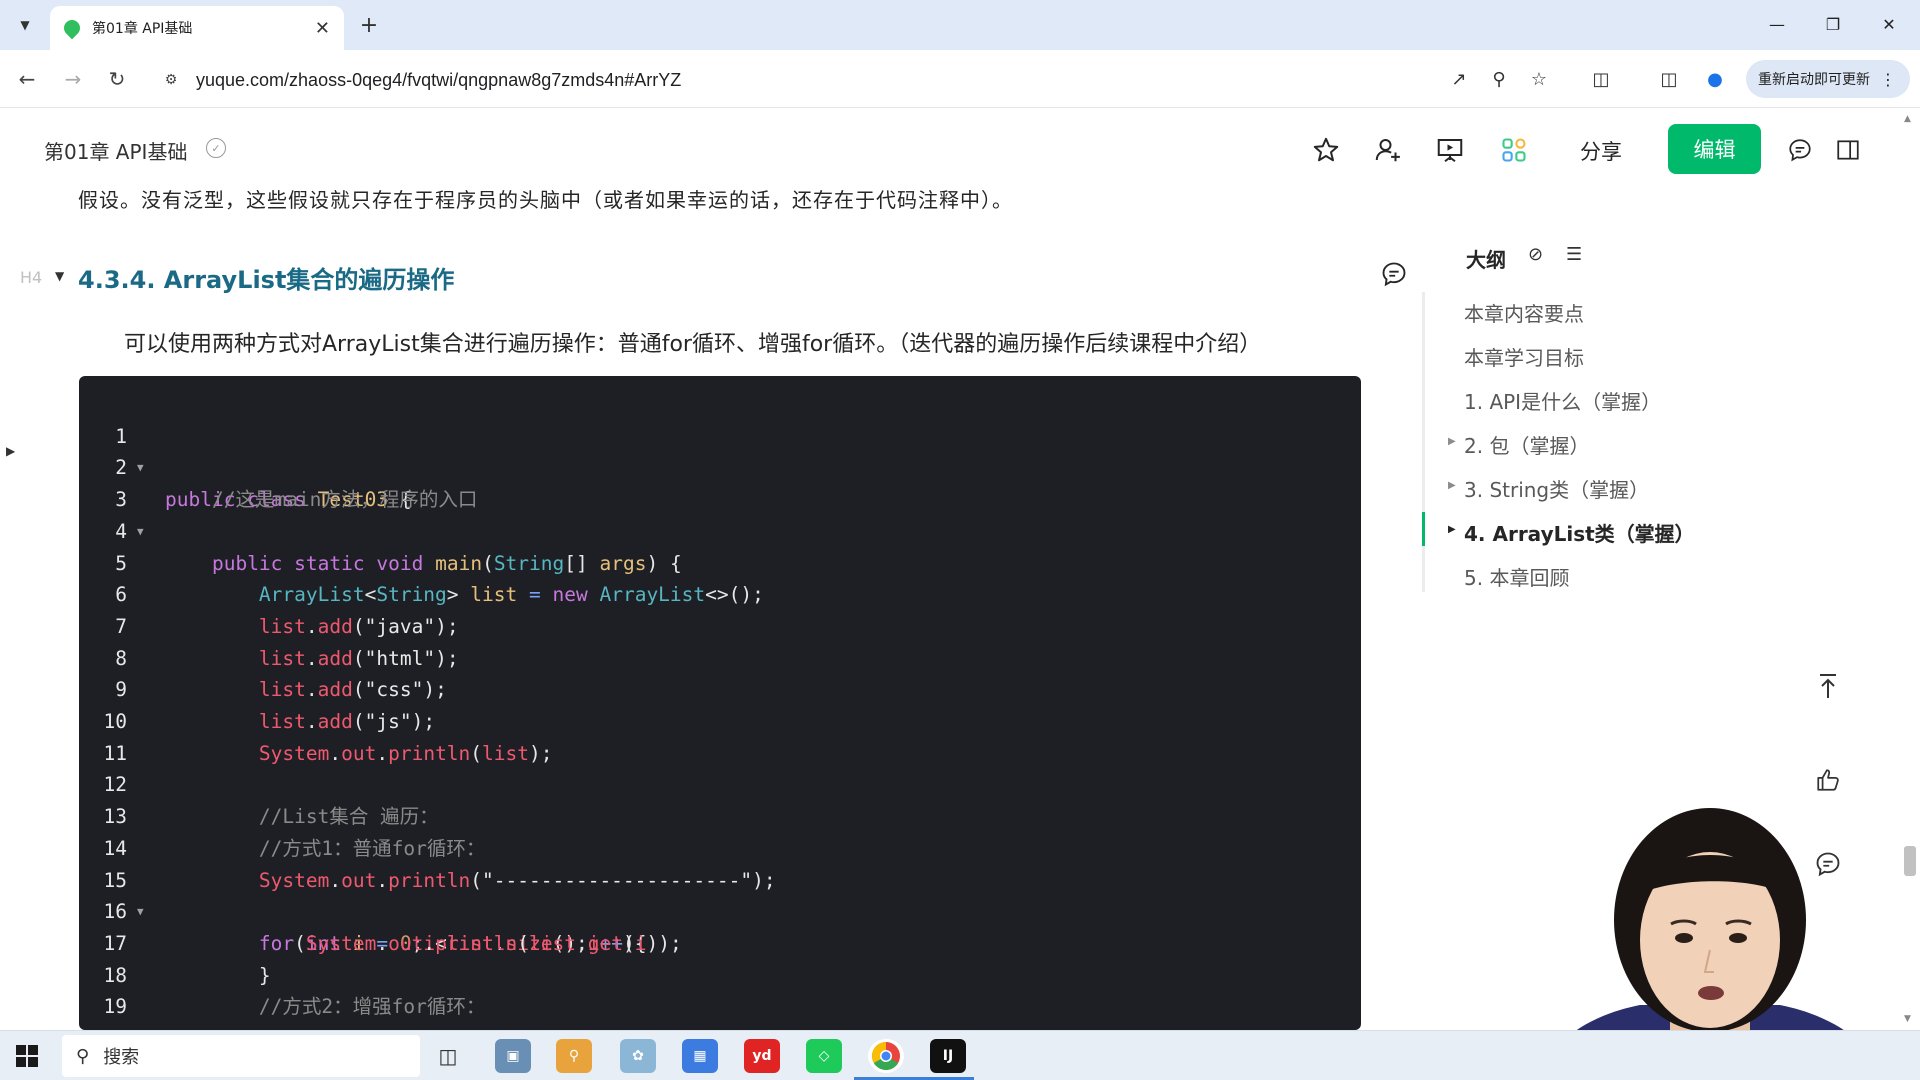 The width and height of the screenshot is (1920, 1080). What do you see at coordinates (10, 451) in the screenshot?
I see `expand-sidebar-icon: ▶` at bounding box center [10, 451].